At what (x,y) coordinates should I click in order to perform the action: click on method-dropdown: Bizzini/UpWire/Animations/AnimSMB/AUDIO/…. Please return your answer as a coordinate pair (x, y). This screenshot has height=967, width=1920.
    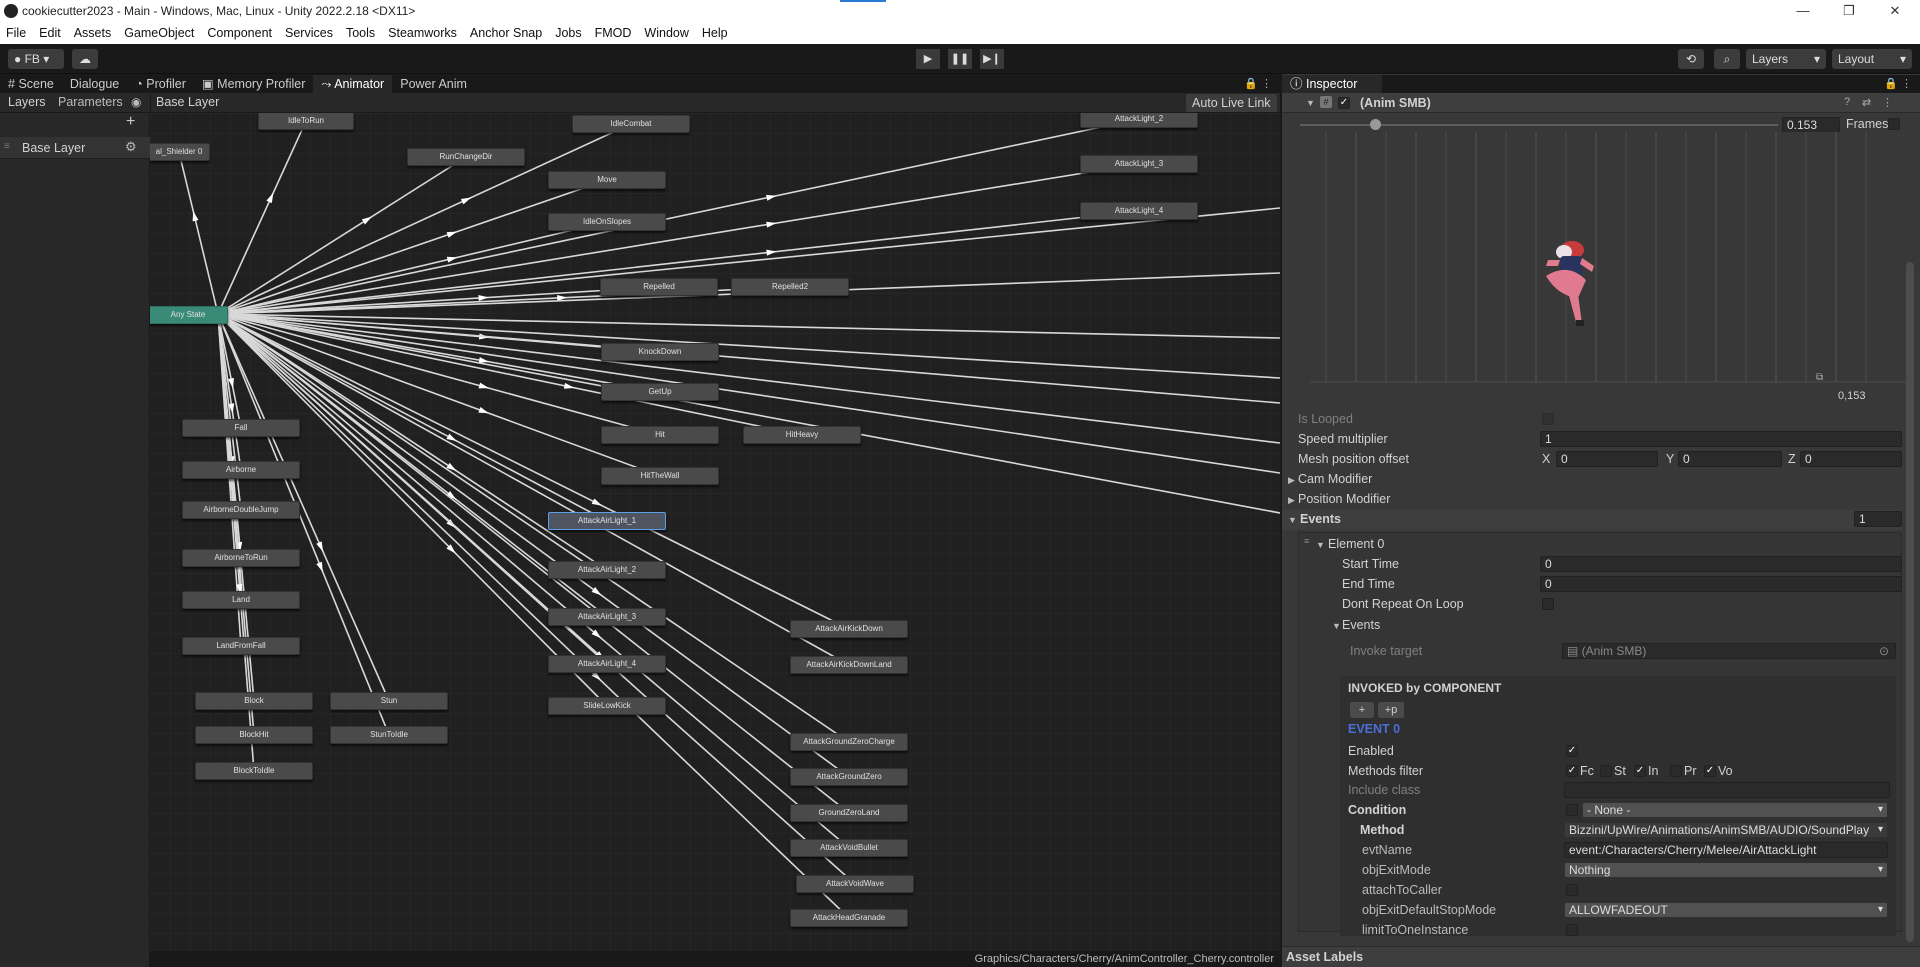
    Looking at the image, I should click on (1726, 830).